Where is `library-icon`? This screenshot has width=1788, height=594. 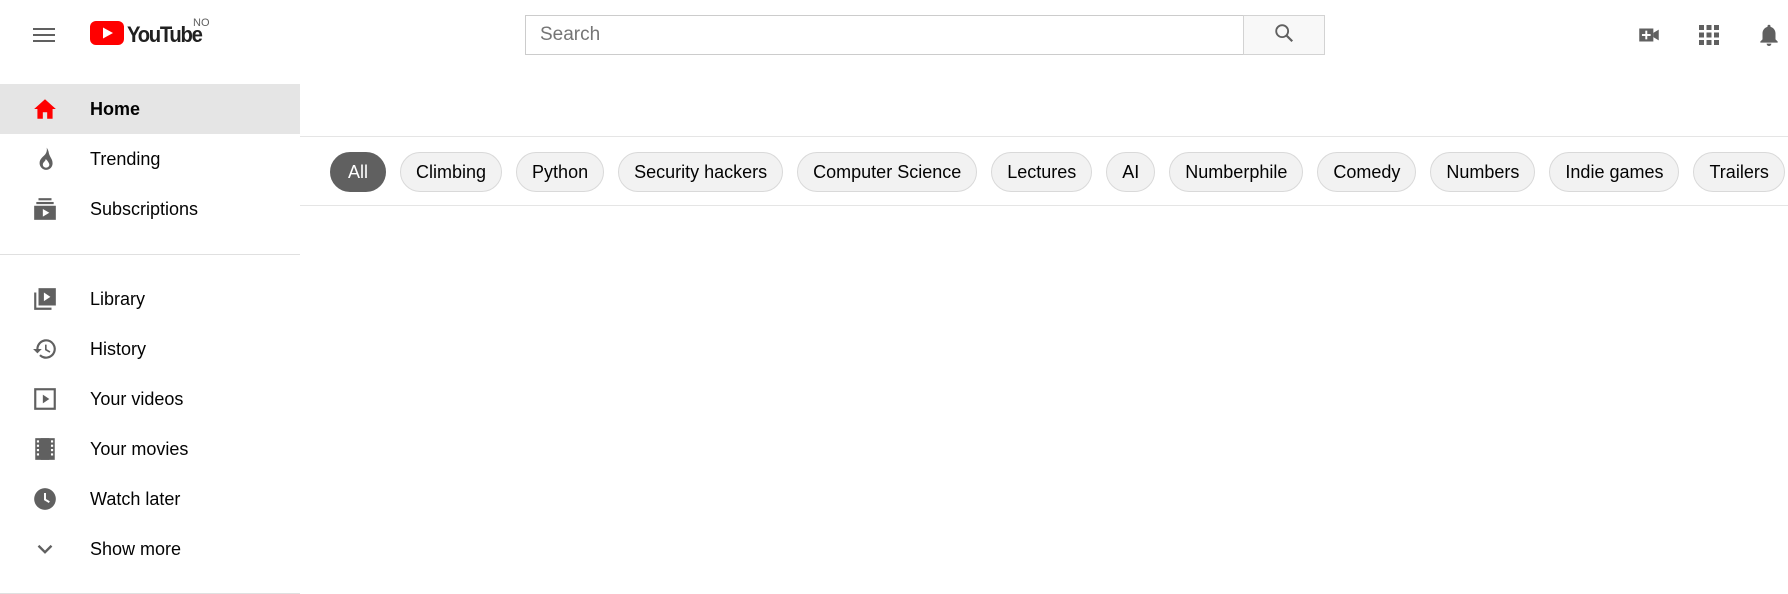 library-icon is located at coordinates (45, 299).